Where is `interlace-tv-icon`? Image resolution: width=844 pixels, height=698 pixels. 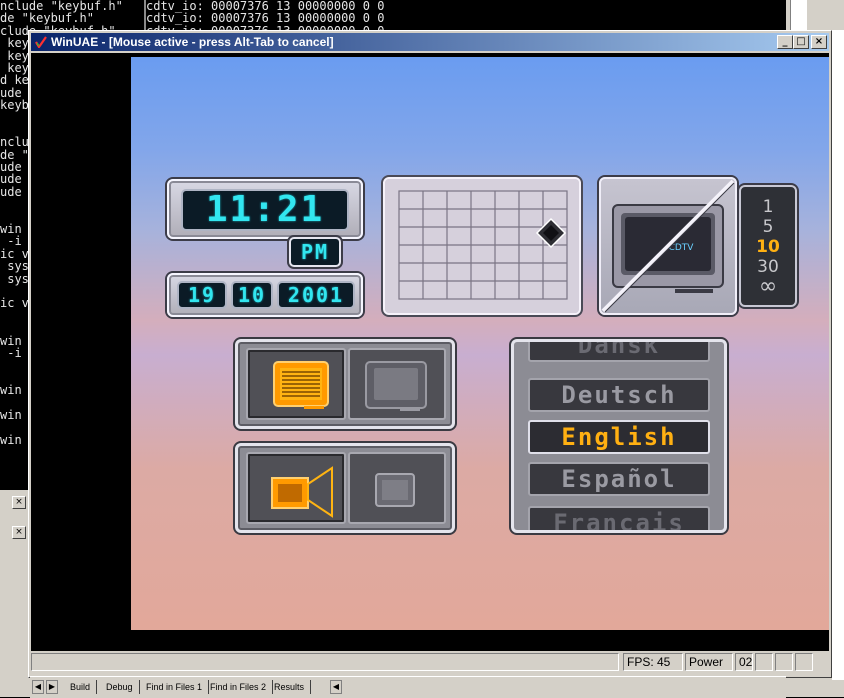
interlace-tv-icon is located at coordinates (301, 385).